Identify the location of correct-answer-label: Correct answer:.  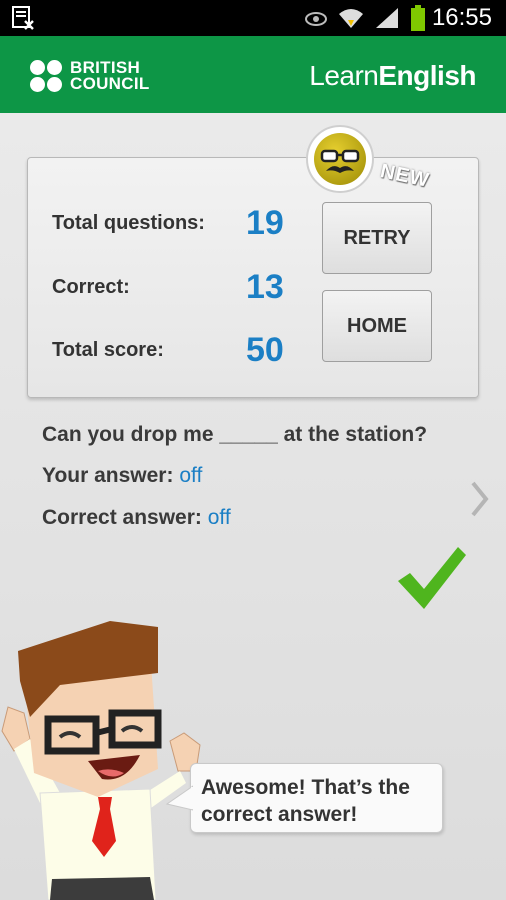
(122, 517).